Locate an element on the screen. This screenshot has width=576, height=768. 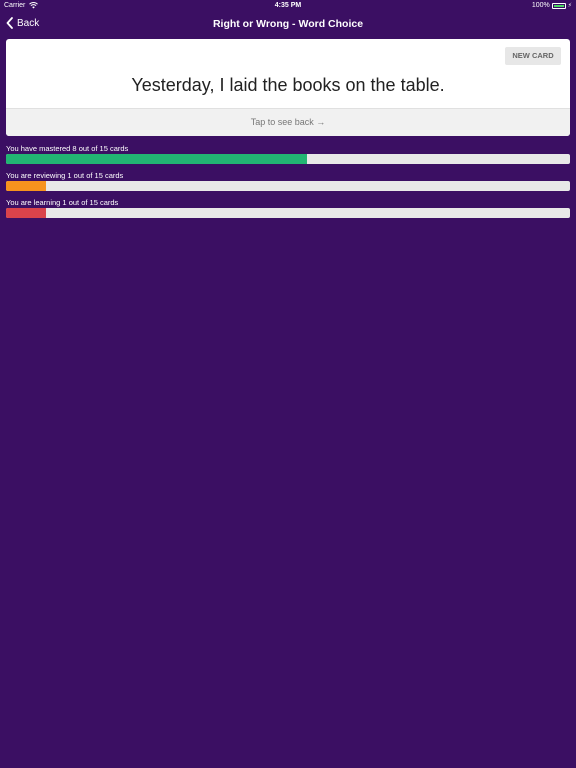
status-time: 4:35 PM is located at coordinates (288, 5).